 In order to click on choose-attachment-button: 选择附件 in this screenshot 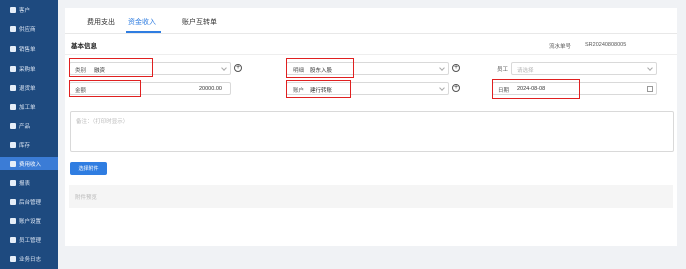, I will do `click(88, 168)`.